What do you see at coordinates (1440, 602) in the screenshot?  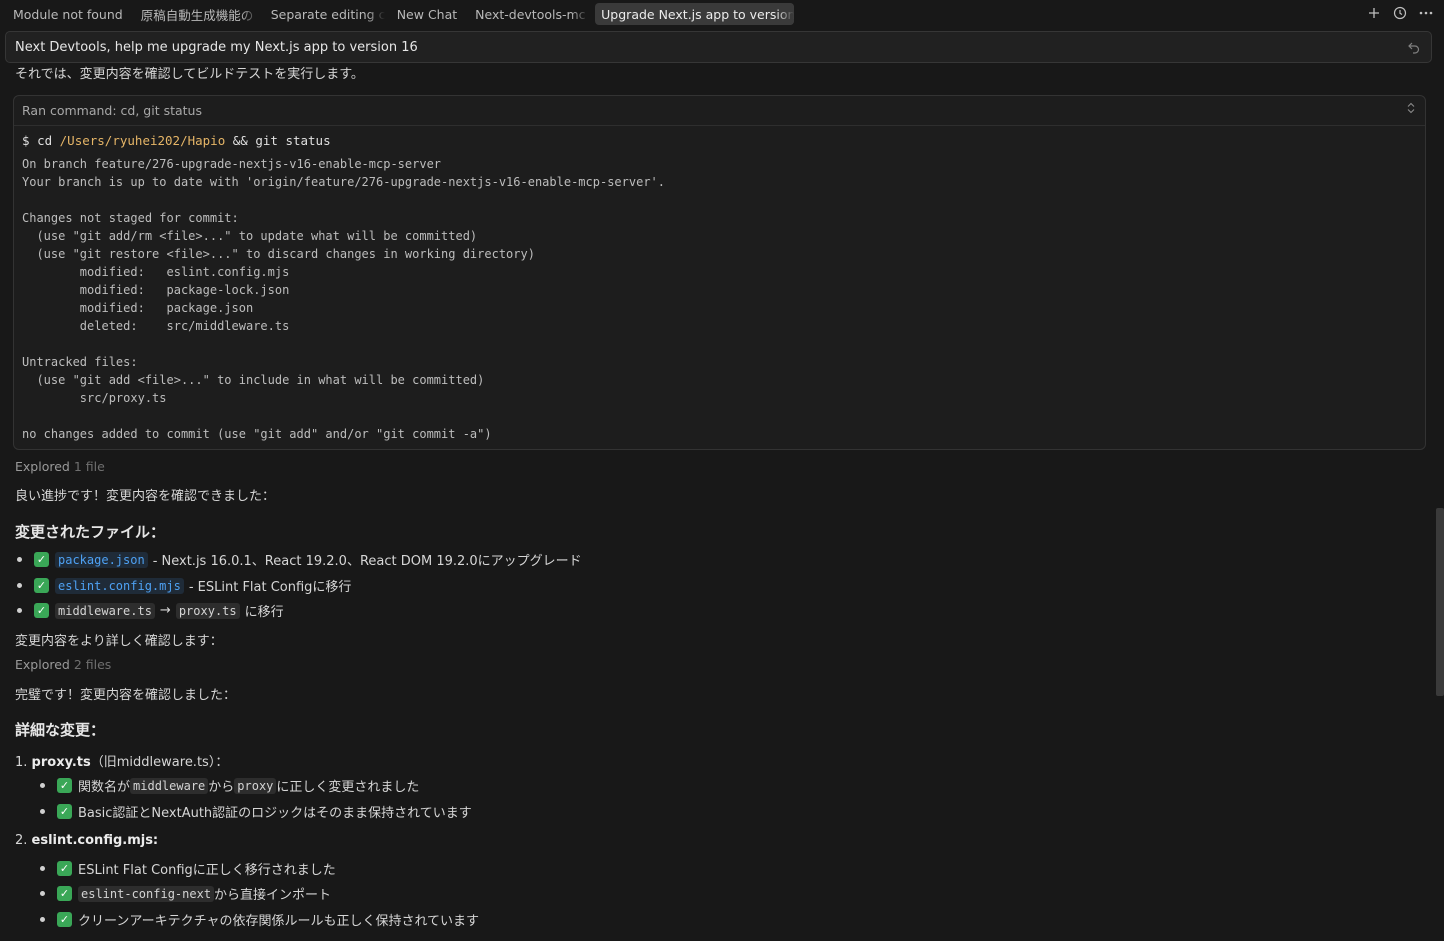 I see `scrollbar-thumb` at bounding box center [1440, 602].